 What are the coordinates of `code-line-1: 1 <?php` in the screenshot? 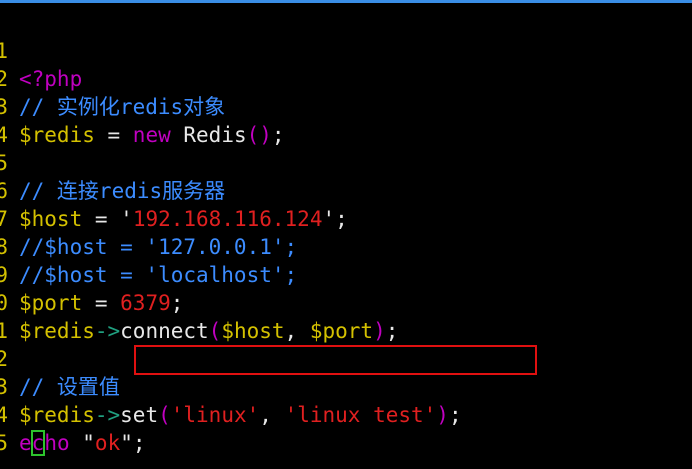 It's located at (41, 50).